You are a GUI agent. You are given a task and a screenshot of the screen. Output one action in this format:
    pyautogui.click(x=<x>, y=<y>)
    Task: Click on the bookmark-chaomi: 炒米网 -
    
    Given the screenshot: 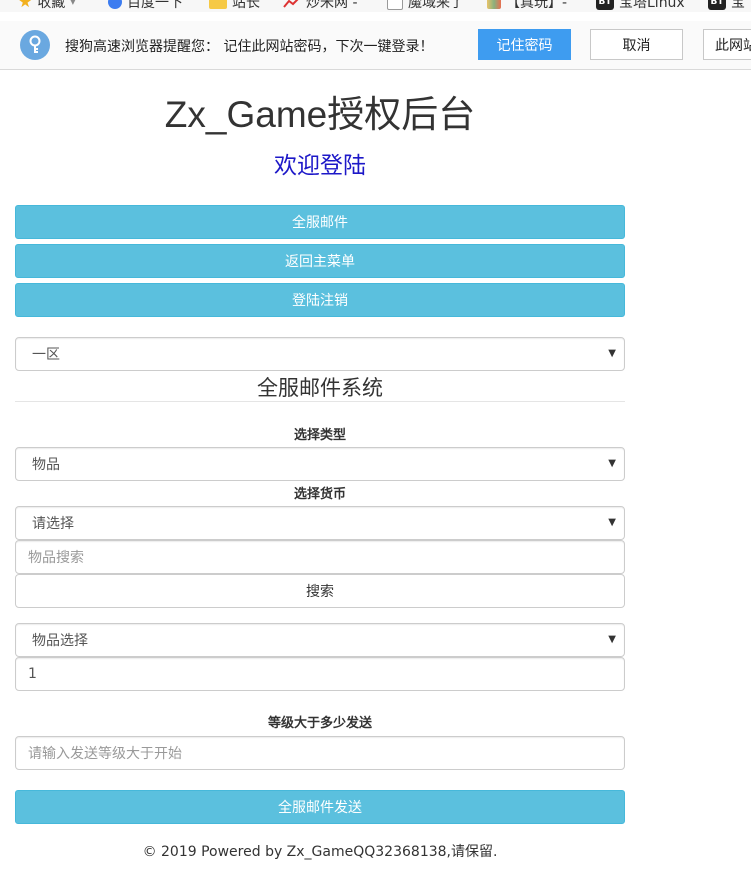 What is the action you would take?
    pyautogui.click(x=320, y=6)
    